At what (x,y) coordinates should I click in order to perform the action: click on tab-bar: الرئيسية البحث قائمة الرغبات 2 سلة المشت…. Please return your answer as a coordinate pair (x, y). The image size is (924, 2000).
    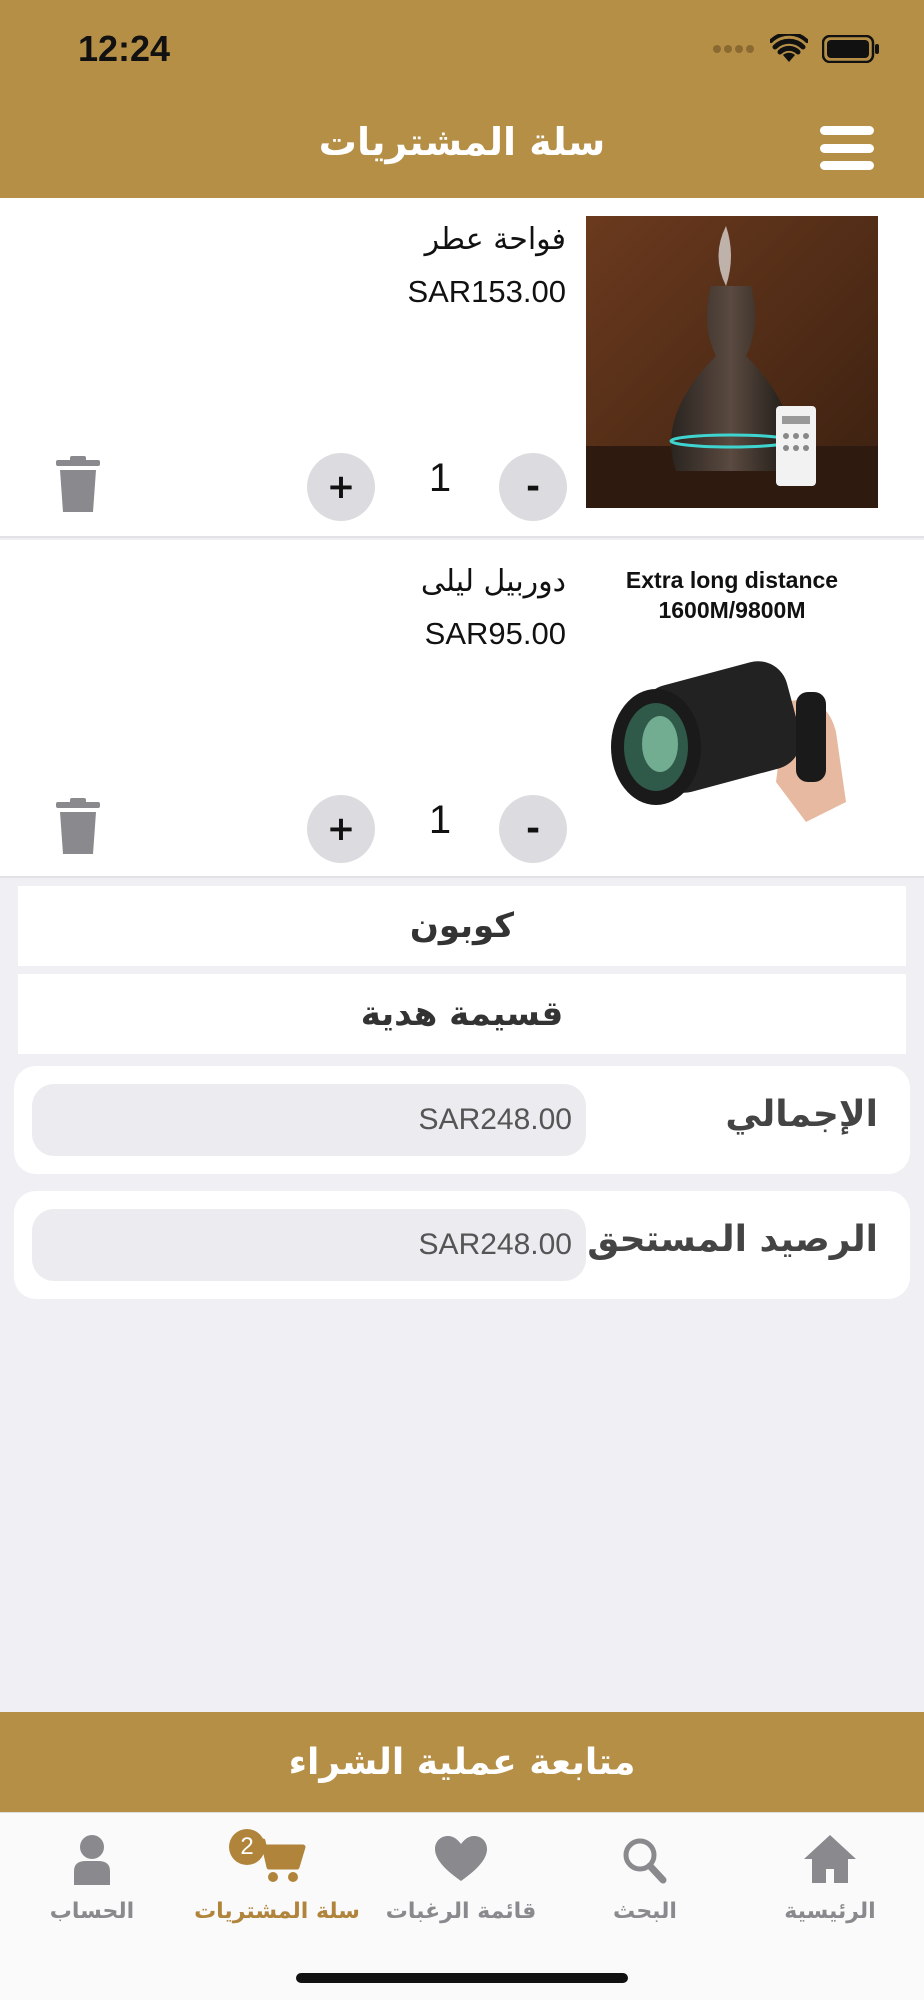
    Looking at the image, I should click on (462, 1906).